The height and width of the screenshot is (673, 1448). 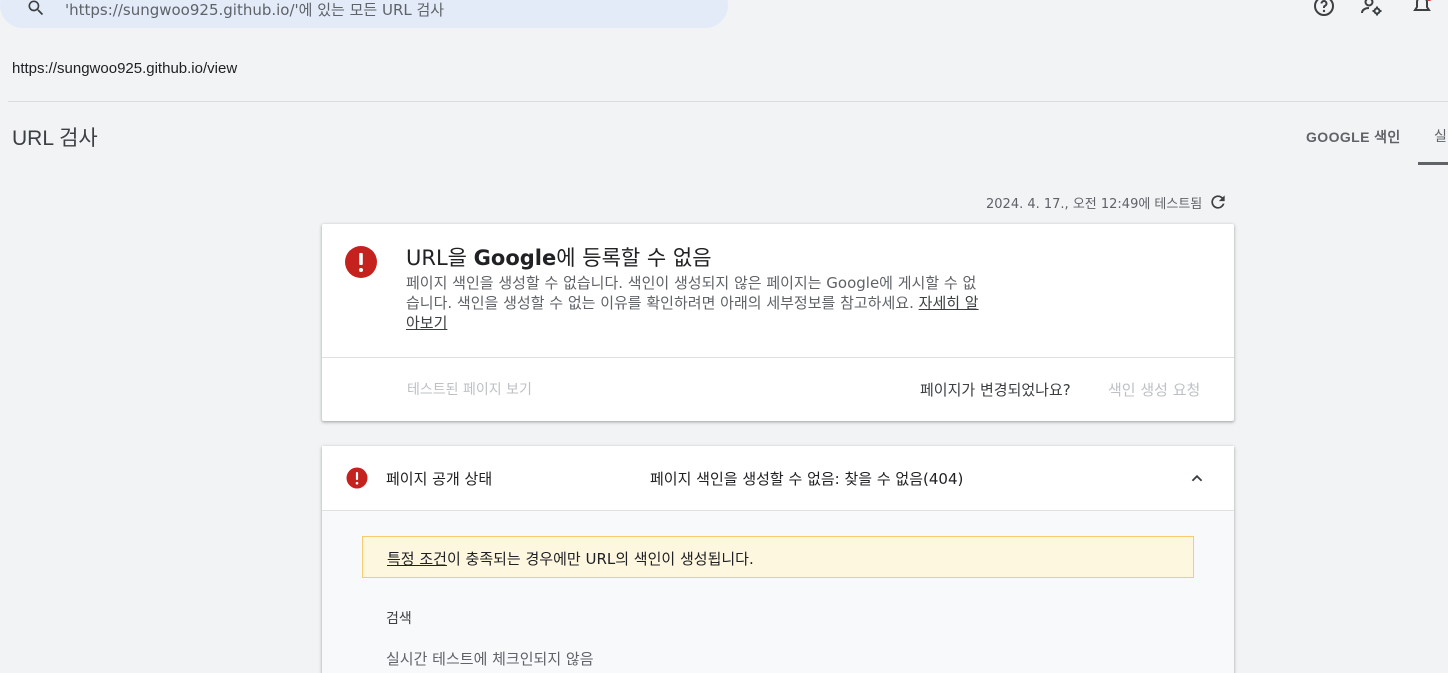 I want to click on notice-text: 특정 조건이 충족되는 경우에만 URL의 색인이 생성됩니다., so click(x=570, y=559).